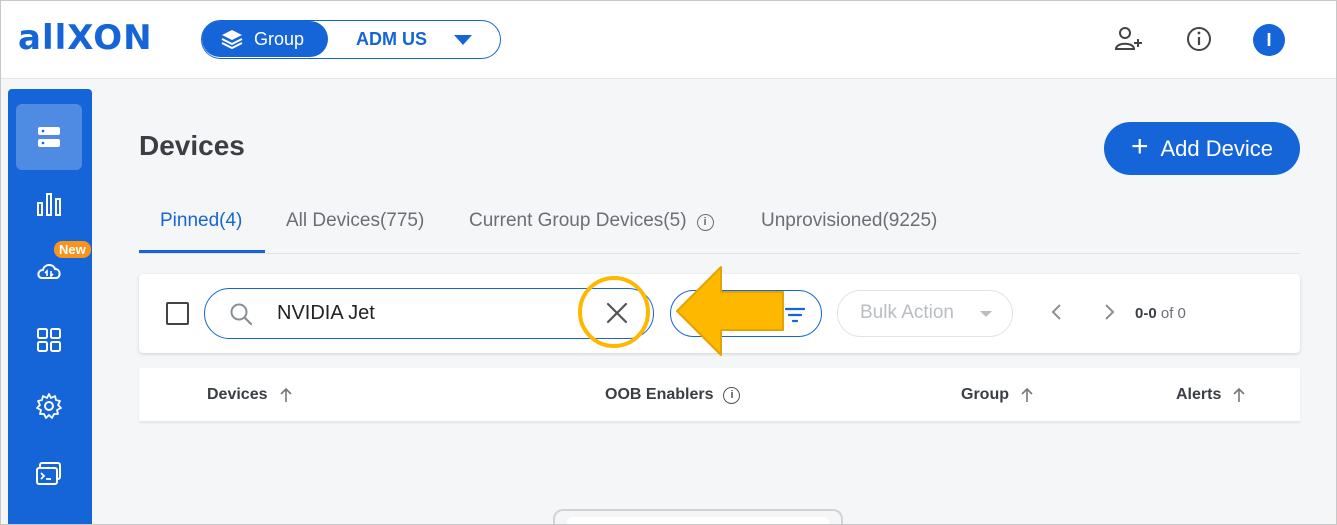 The width and height of the screenshot is (1337, 525). What do you see at coordinates (351, 39) in the screenshot?
I see `group-selector: Group ADM US` at bounding box center [351, 39].